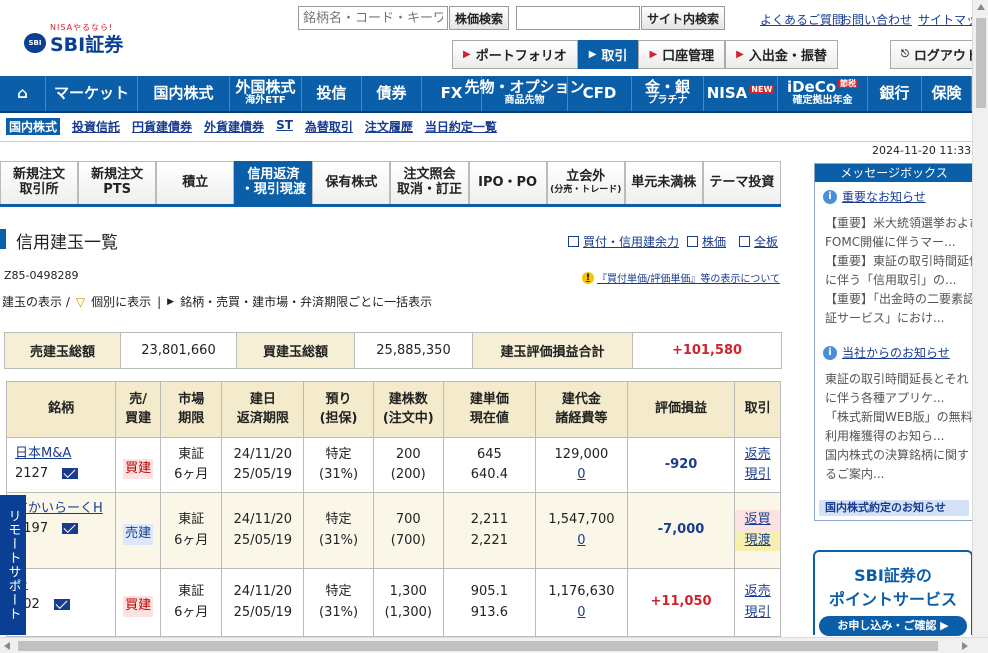 This screenshot has width=988, height=653. What do you see at coordinates (581, 409) in the screenshot?
I see `column-header: 建代金 諸経費等` at bounding box center [581, 409].